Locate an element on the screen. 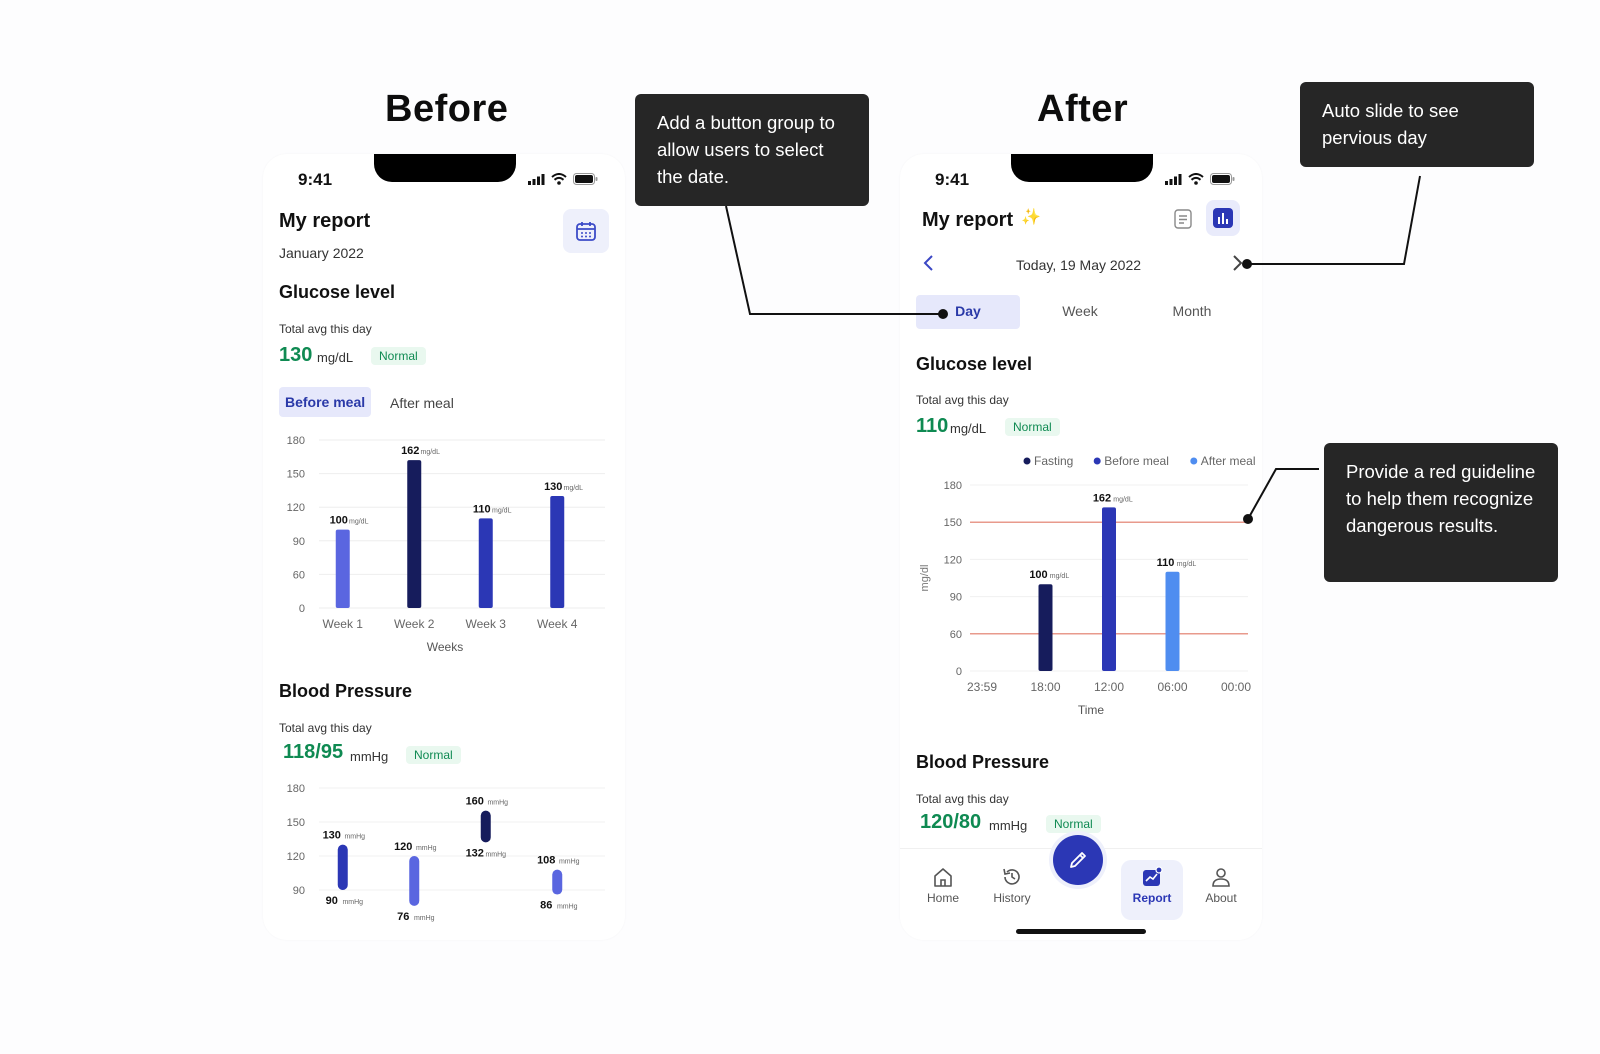 Image resolution: width=1600 pixels, height=1054 pixels. connector-auto-slide is located at coordinates (1334, 220).